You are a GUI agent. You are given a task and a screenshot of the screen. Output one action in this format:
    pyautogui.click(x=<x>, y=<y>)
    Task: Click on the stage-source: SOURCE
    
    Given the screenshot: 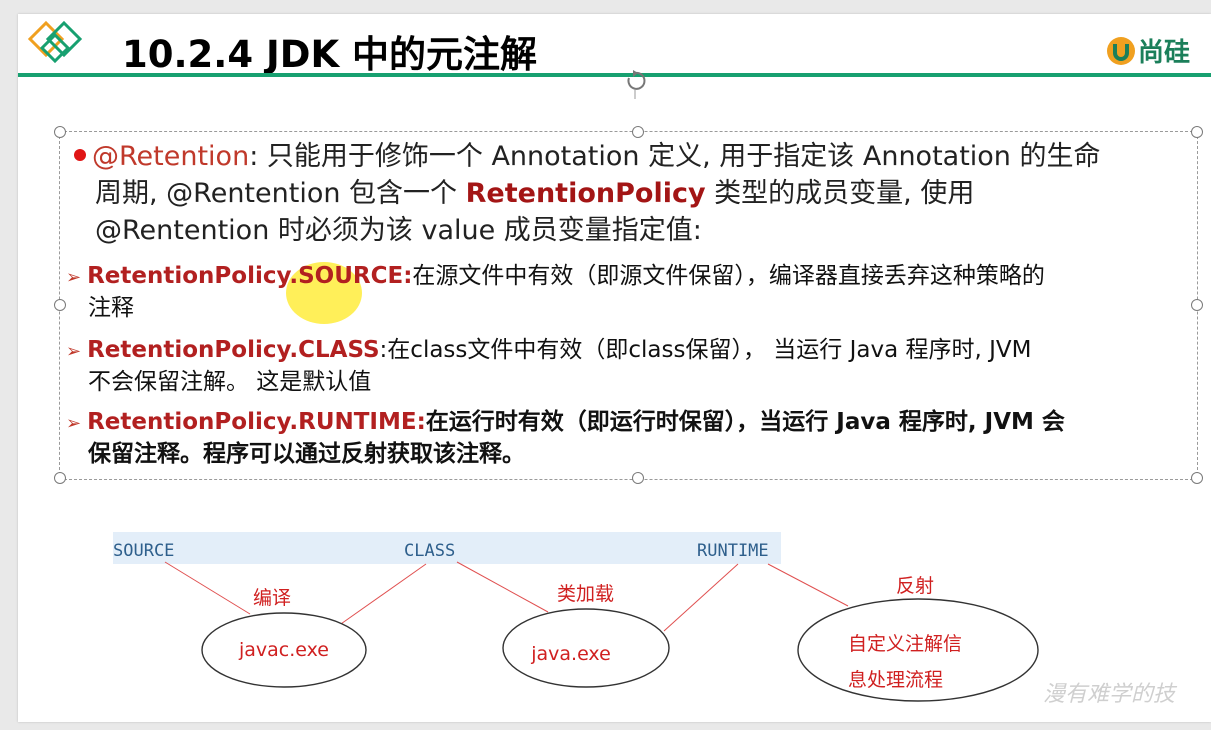 What is the action you would take?
    pyautogui.click(x=143, y=551)
    